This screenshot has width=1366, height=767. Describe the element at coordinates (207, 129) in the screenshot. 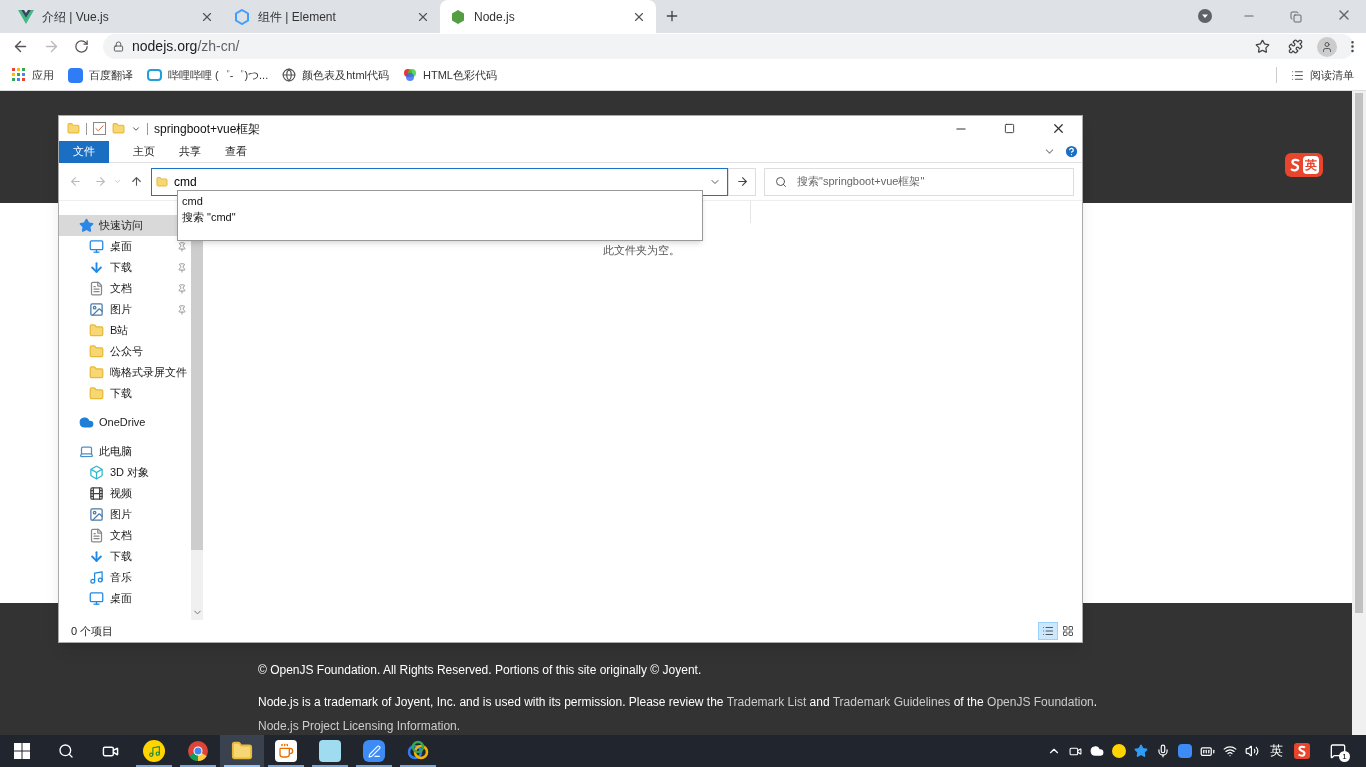

I see `window-title: springboot+vue框架` at that location.